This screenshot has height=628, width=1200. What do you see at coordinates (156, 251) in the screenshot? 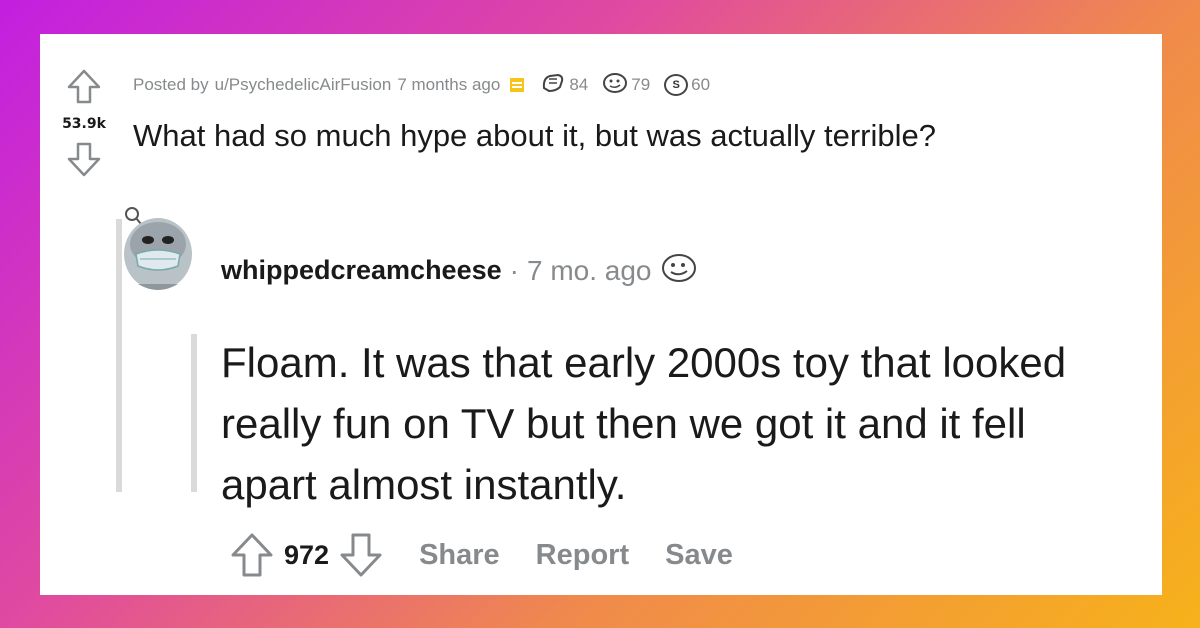
I see `snoo-avatar` at bounding box center [156, 251].